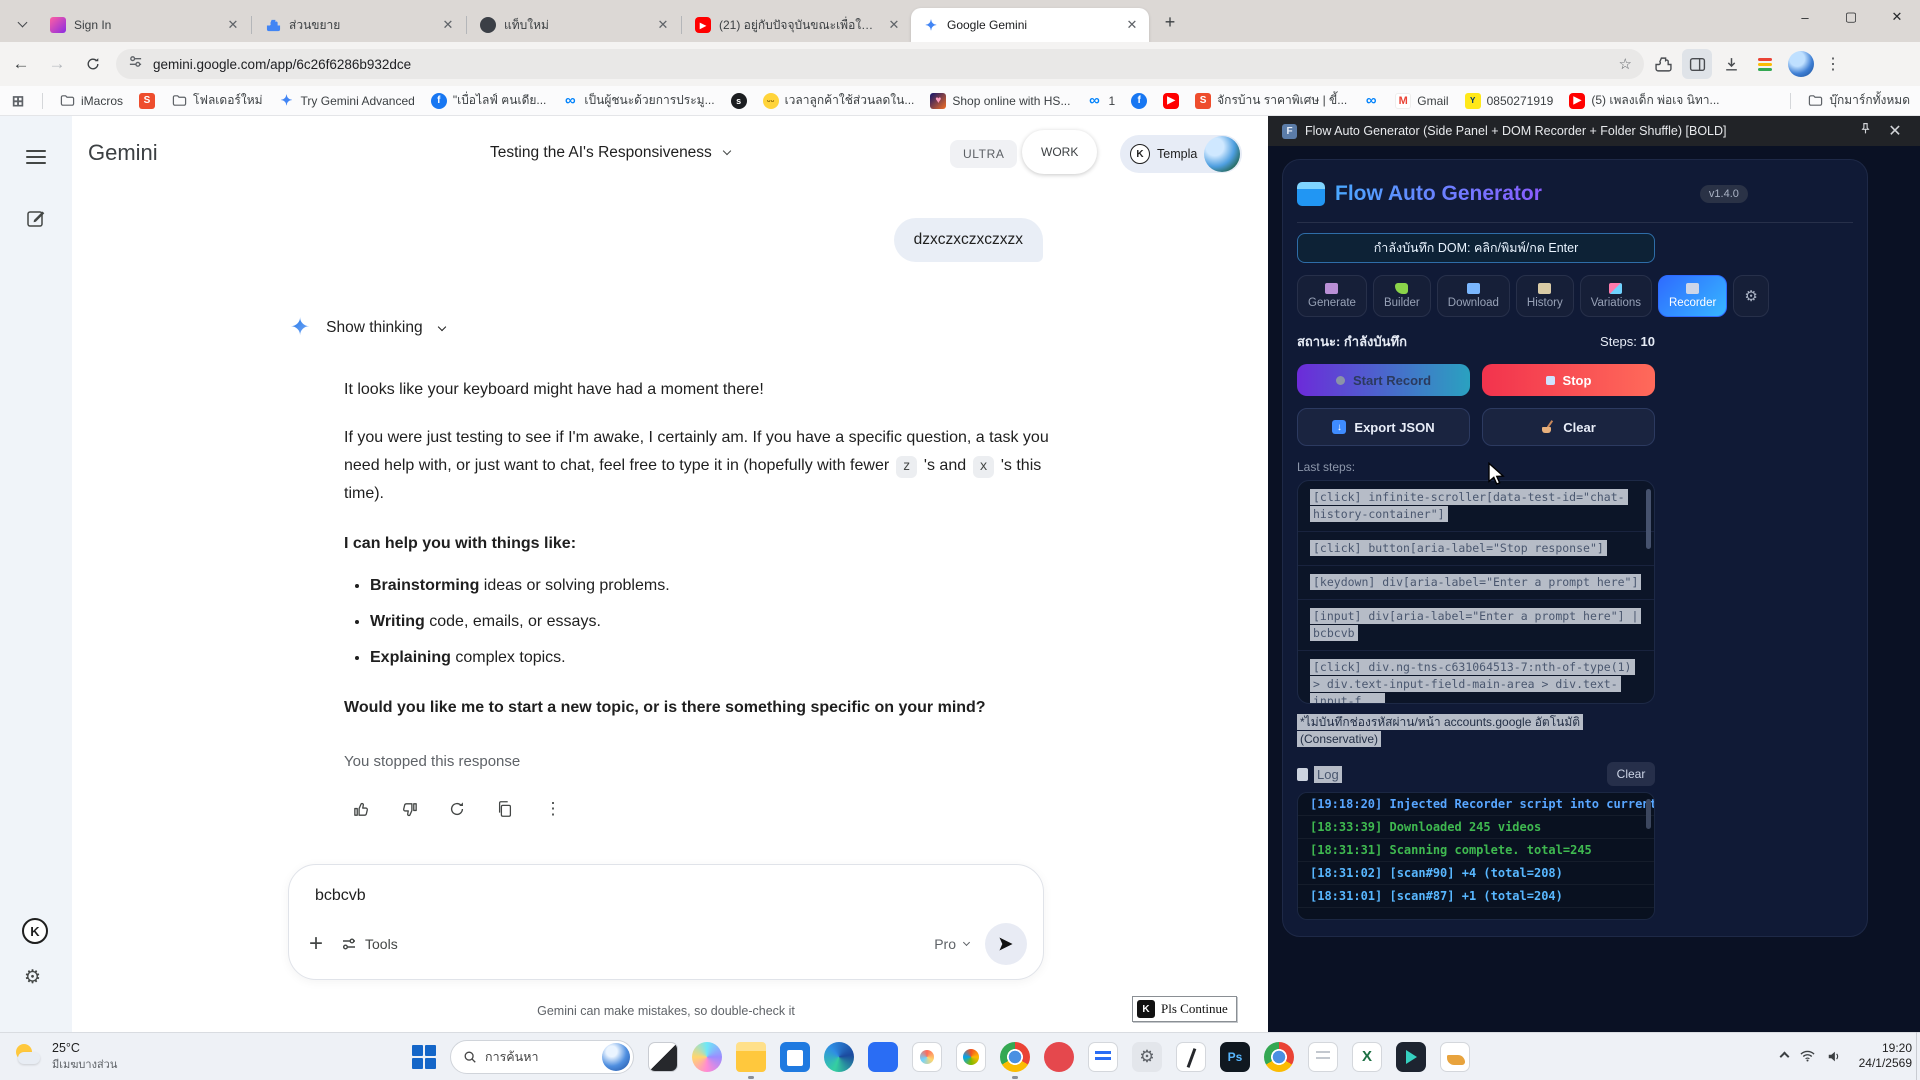  What do you see at coordinates (1851, 17) in the screenshot?
I see `maximize-button: ▢` at bounding box center [1851, 17].